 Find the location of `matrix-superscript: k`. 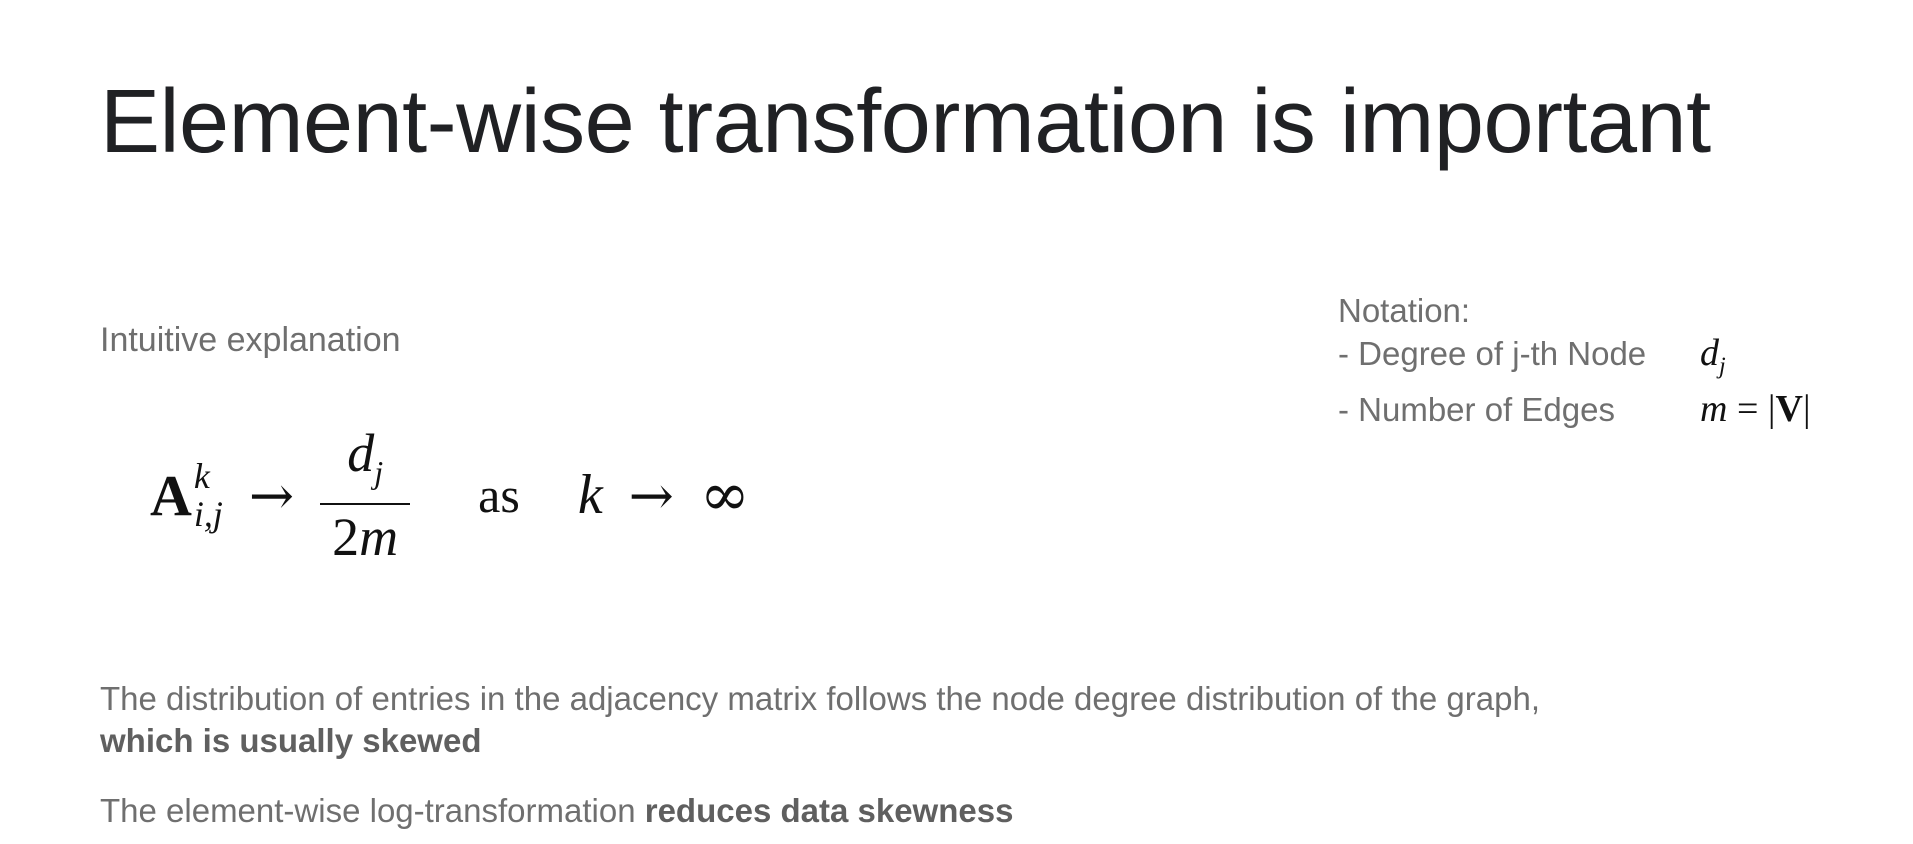

matrix-superscript: k is located at coordinates (201, 476).